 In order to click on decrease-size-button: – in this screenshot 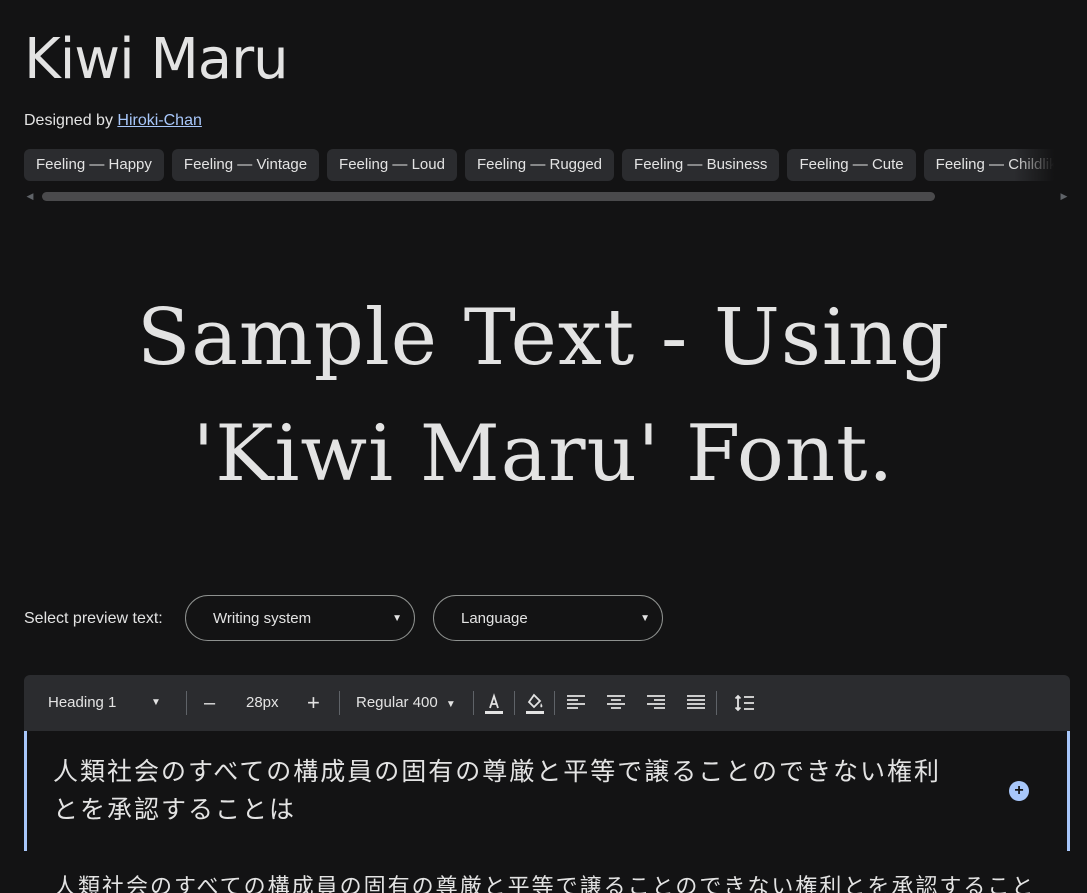, I will do `click(209, 703)`.